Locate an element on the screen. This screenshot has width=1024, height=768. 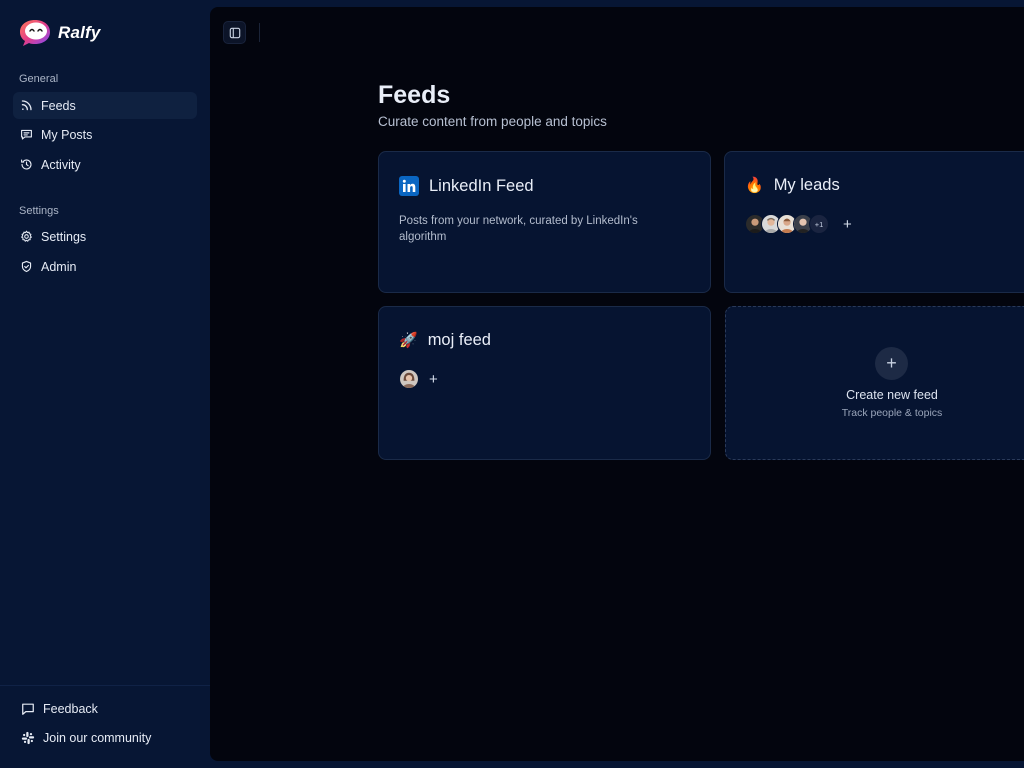
toolbar-separator is located at coordinates (259, 32).